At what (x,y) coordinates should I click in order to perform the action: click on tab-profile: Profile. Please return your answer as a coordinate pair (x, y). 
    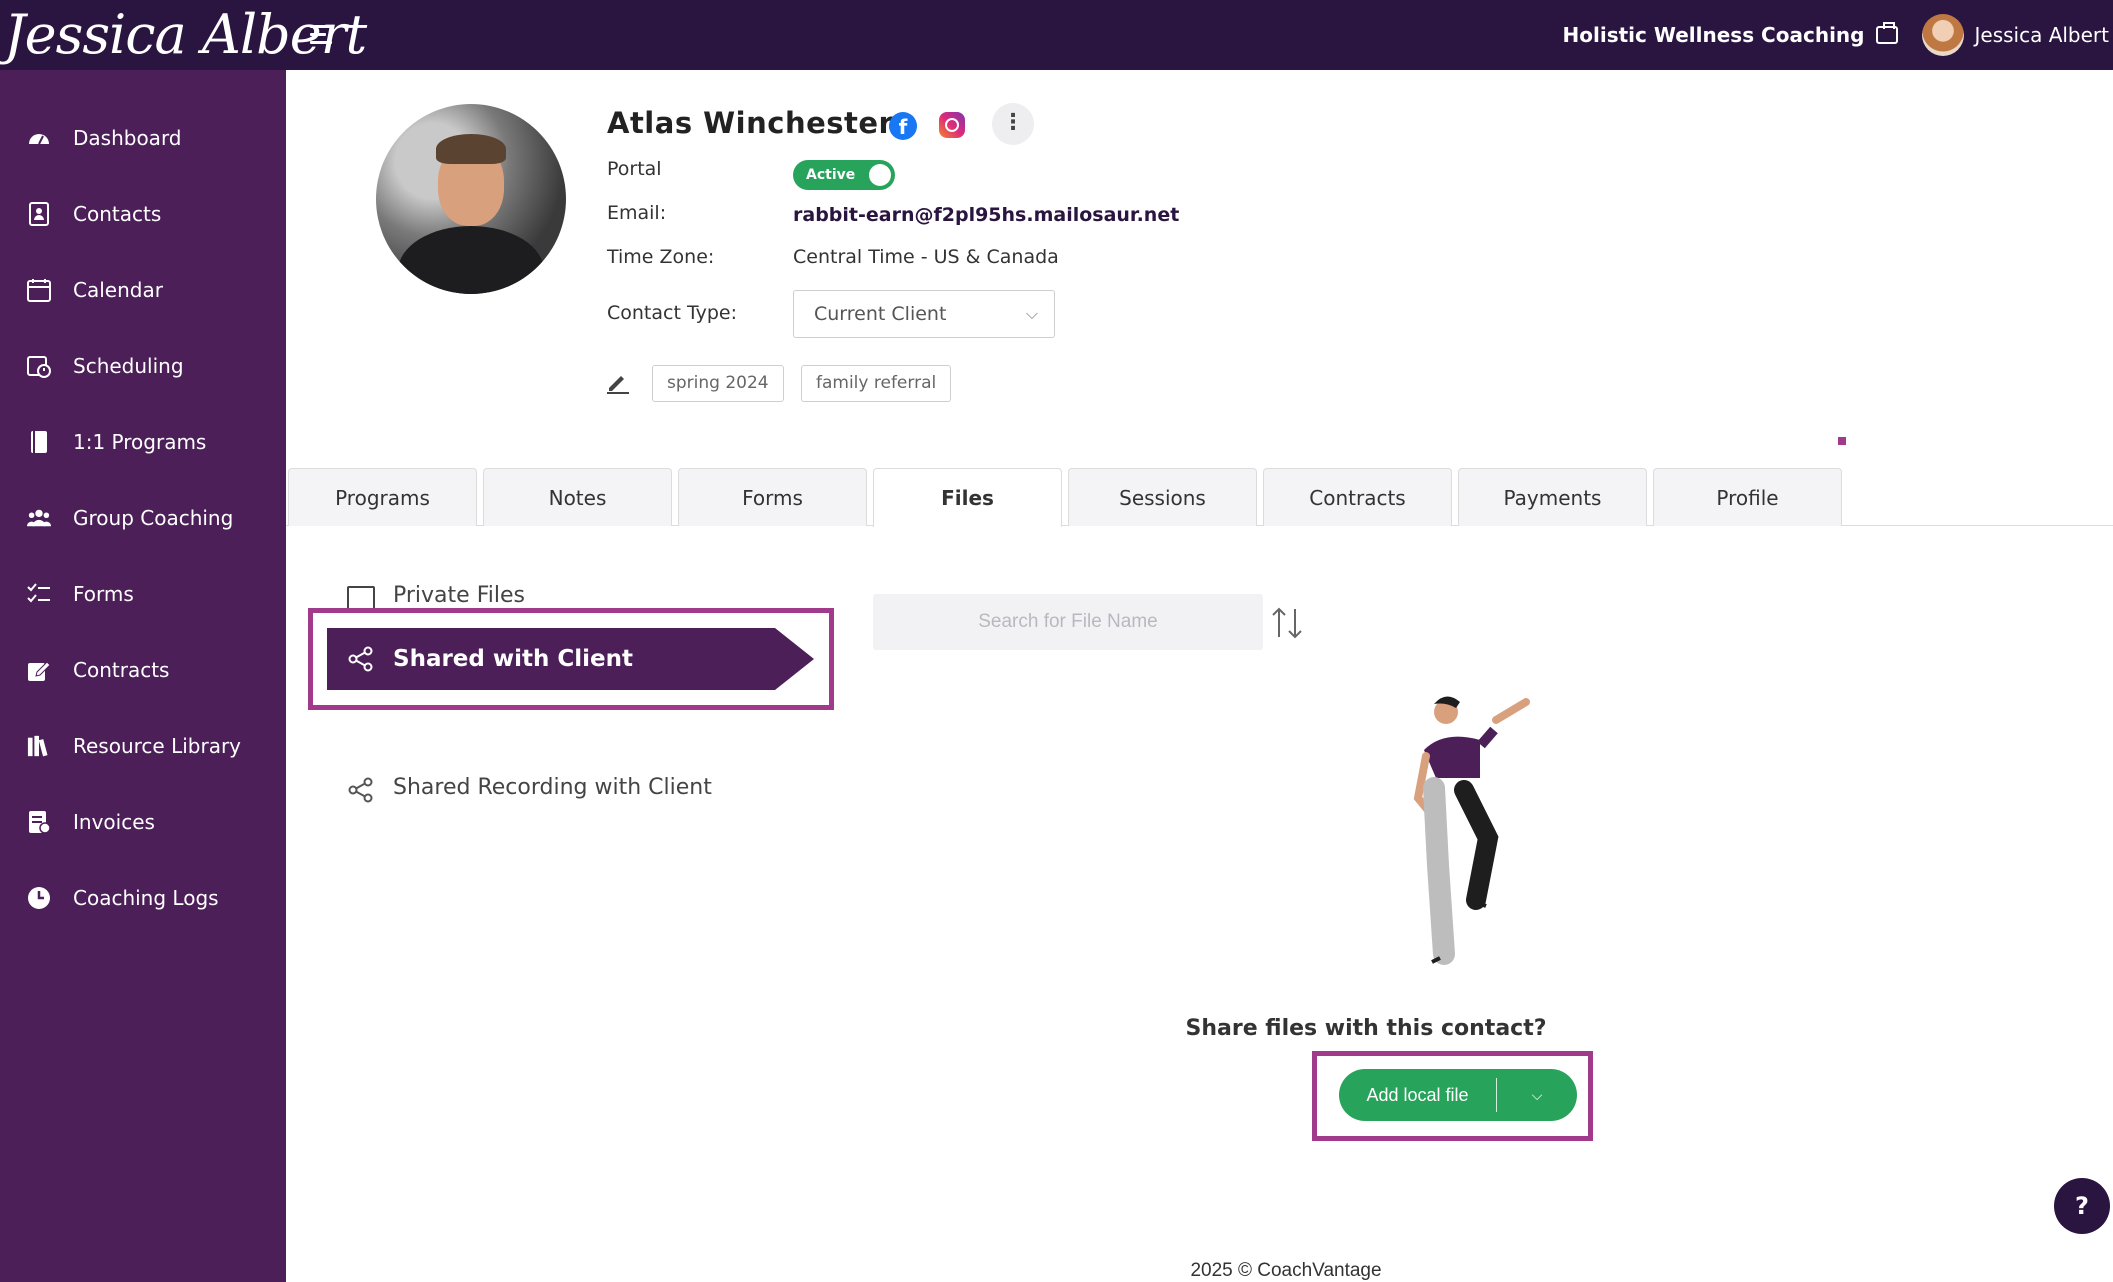
    Looking at the image, I should click on (1747, 497).